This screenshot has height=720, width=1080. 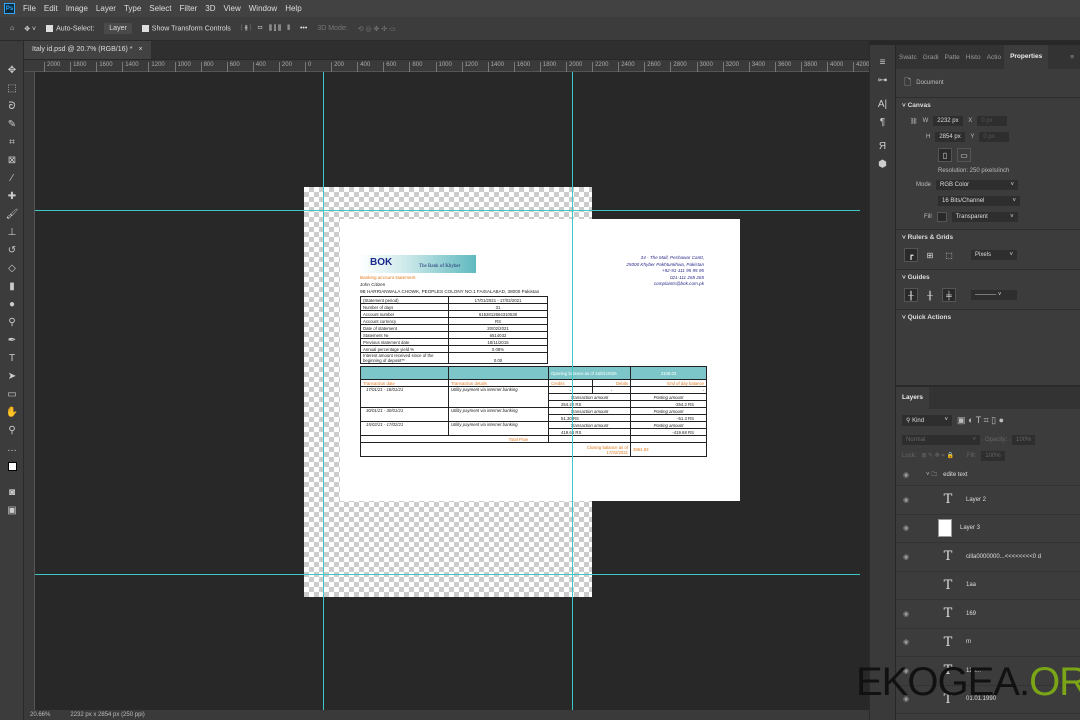 I want to click on kind-filter: ⚲ Kind ˅, so click(x=927, y=420).